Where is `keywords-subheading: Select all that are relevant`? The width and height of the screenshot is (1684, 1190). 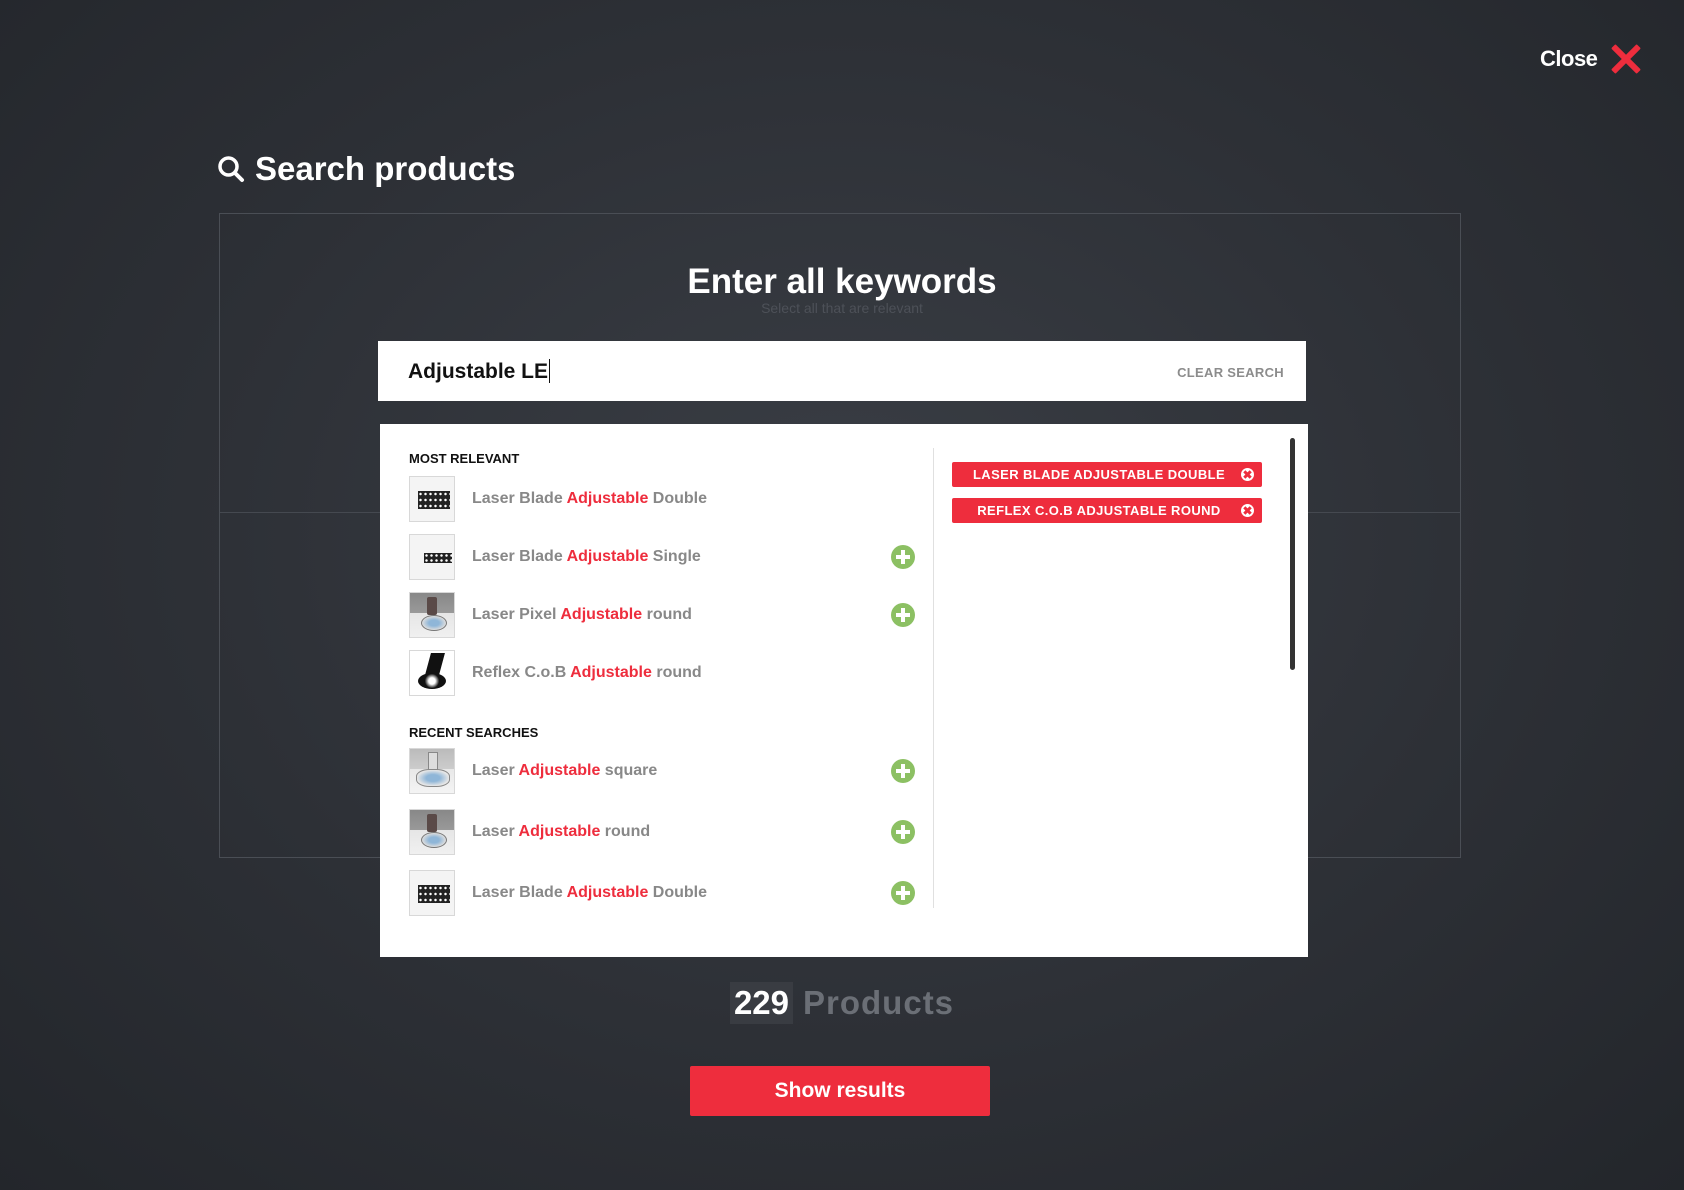 keywords-subheading: Select all that are relevant is located at coordinates (842, 308).